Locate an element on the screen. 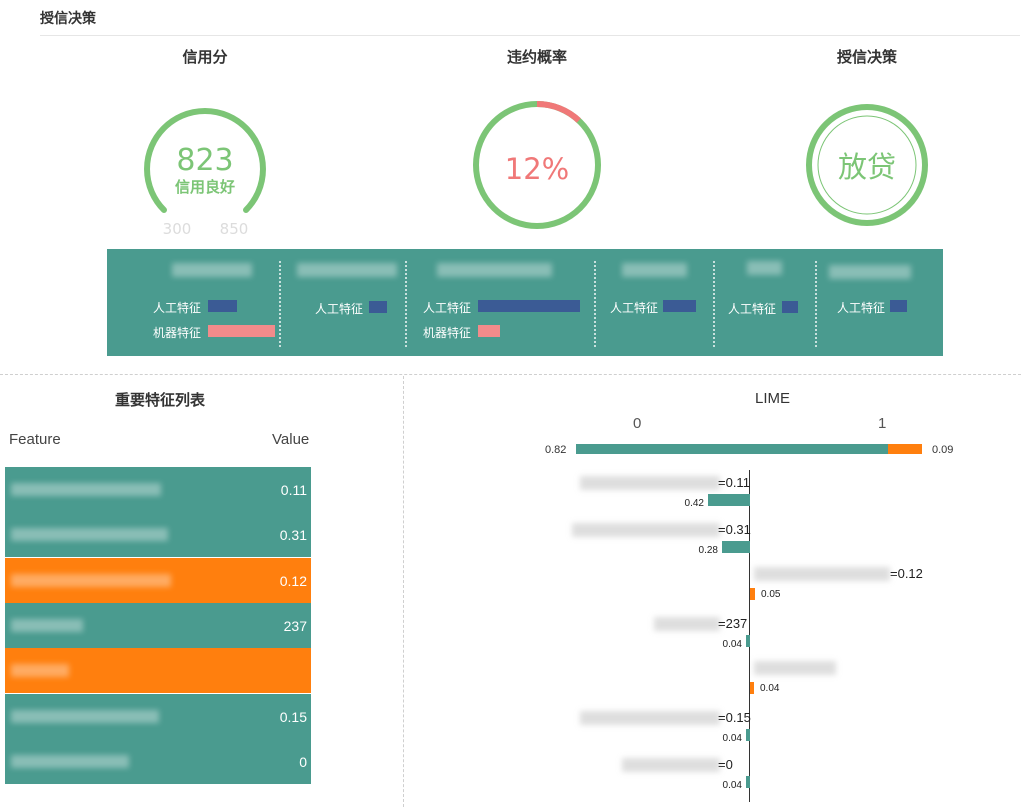 The height and width of the screenshot is (807, 1021). credit-score-gauge: 823 信用良好 300 850 is located at coordinates (205, 172).